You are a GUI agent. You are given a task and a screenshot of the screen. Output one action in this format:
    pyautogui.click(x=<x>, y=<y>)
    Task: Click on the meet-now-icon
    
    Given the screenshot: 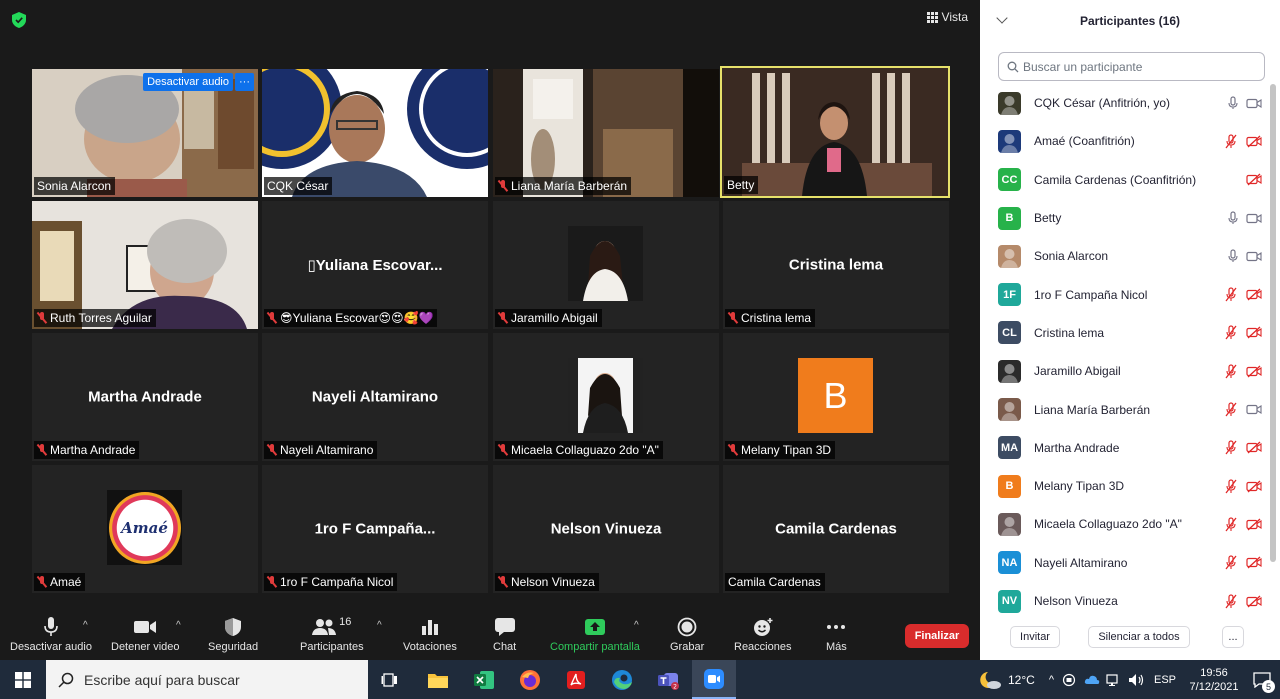 What is the action you would take?
    pyautogui.click(x=1069, y=680)
    